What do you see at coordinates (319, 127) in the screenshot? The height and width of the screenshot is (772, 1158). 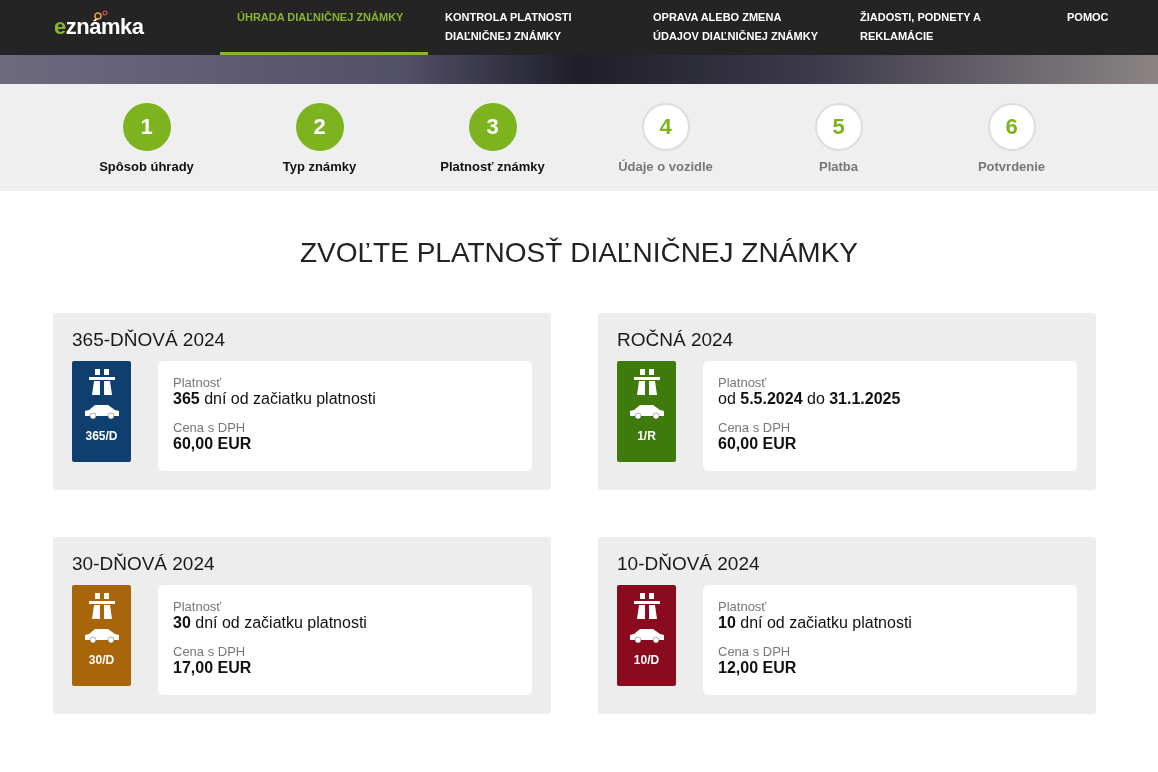 I see `step-circle: 2` at bounding box center [319, 127].